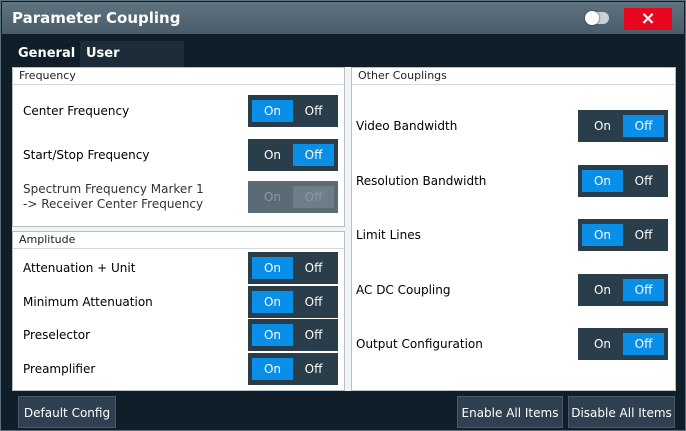  I want to click on toggle-ac-dc-coupling: On Off, so click(623, 290).